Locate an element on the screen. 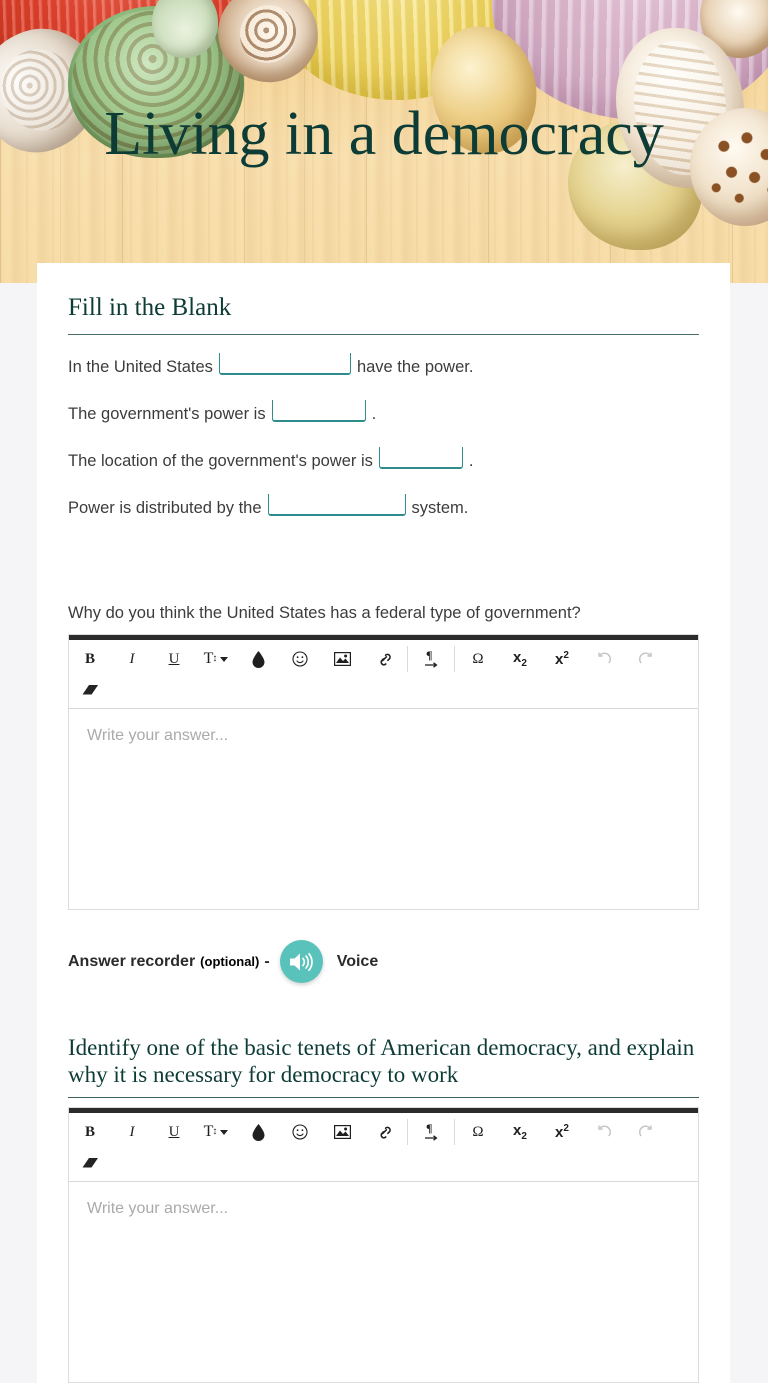 The width and height of the screenshot is (768, 1383). answer-recorder-row: Answer recorder (optional) - Voice is located at coordinates (383, 962).